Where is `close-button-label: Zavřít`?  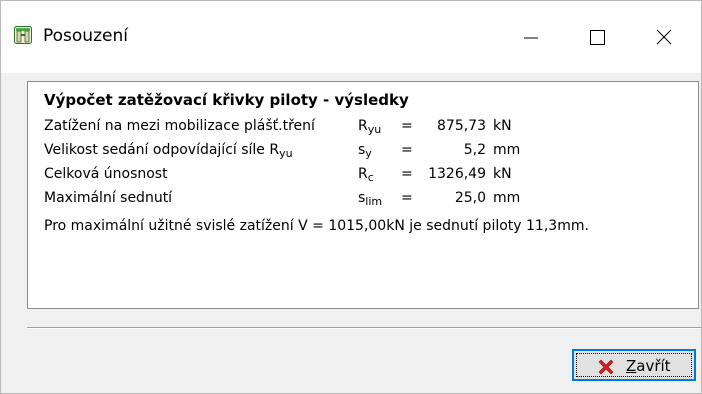 close-button-label: Zavřít is located at coordinates (648, 366).